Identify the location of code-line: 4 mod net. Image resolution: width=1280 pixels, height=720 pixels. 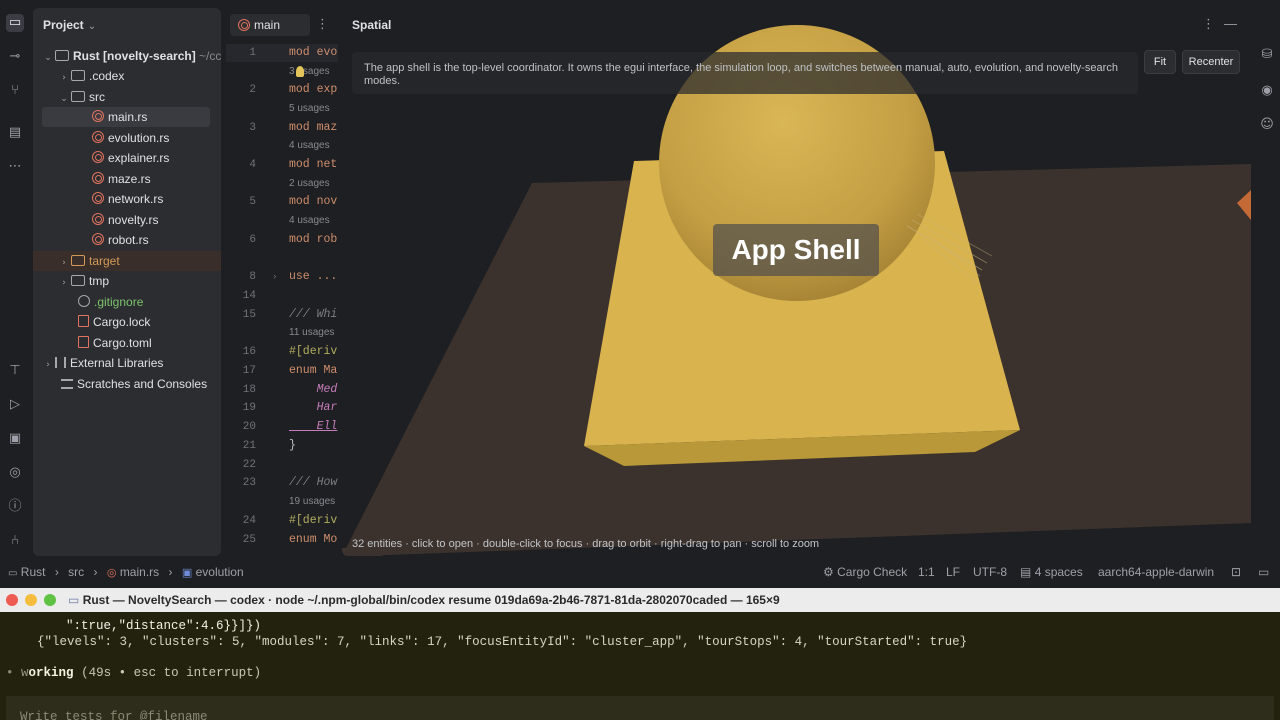
(282, 165).